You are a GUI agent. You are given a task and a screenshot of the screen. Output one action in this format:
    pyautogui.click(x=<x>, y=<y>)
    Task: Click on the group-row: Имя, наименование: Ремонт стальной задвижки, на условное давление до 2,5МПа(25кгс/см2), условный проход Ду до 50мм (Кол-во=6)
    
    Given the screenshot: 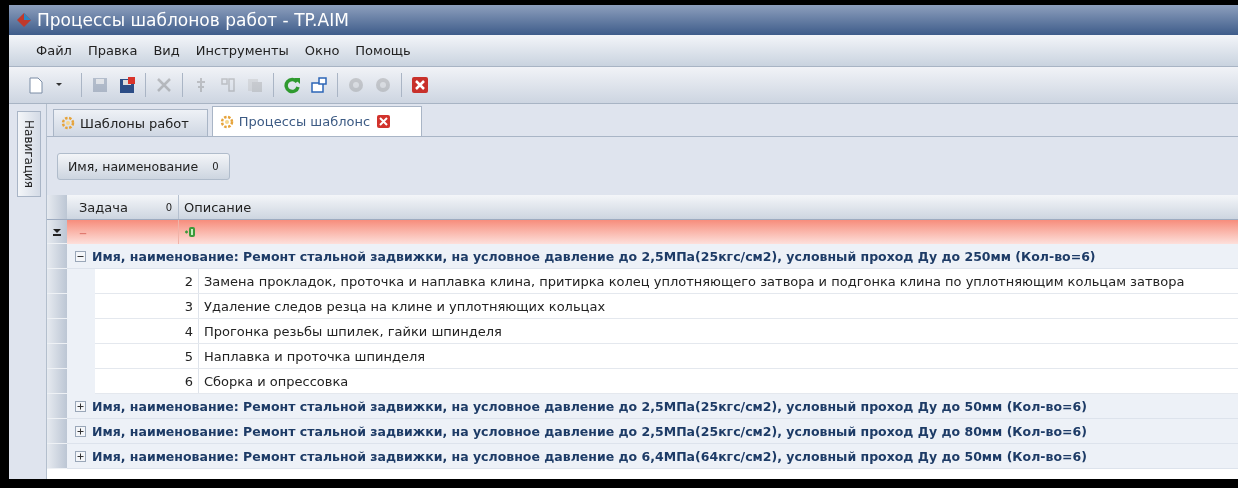 What is the action you would take?
    pyautogui.click(x=652, y=406)
    